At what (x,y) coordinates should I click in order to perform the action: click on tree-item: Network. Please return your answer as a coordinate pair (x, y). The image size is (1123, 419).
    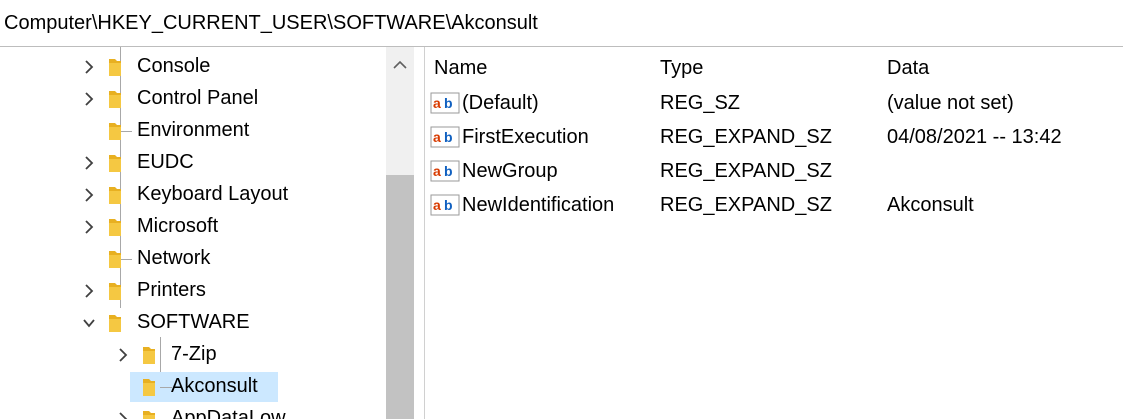
    Looking at the image, I should click on (190, 259).